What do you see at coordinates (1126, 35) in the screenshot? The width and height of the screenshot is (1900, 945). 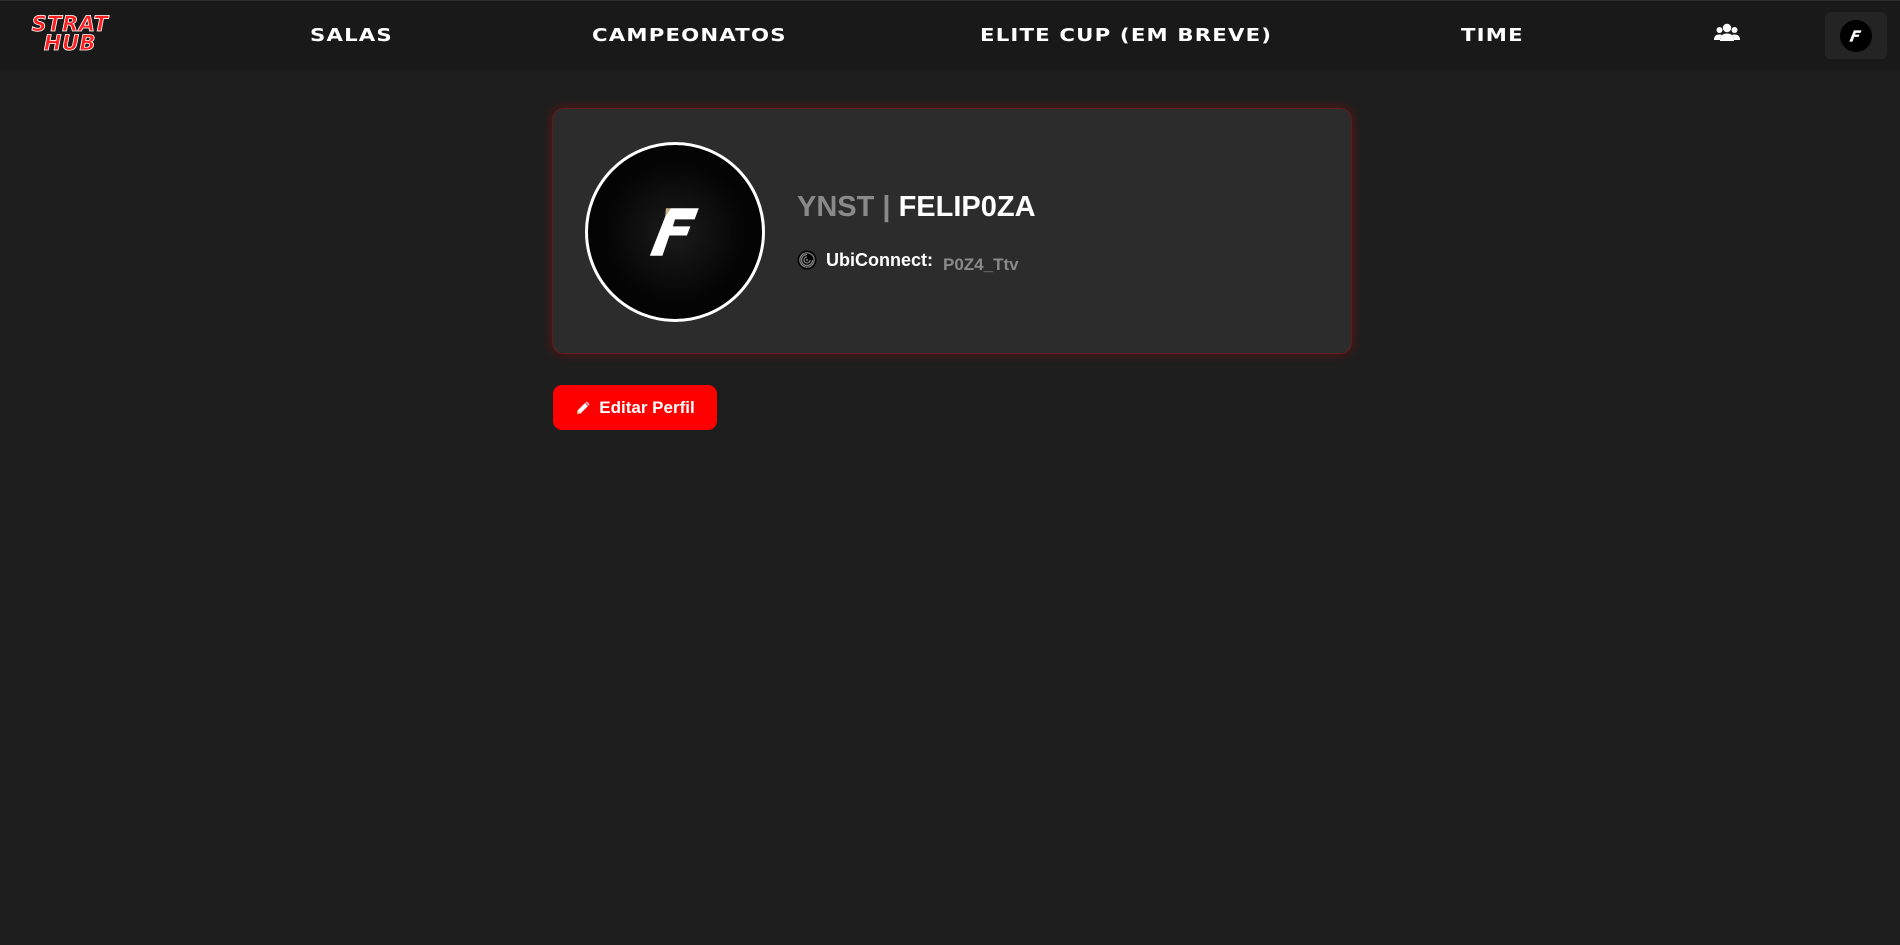 I see `nav-link-elite-cup: ELITE CUP (EM BREVE)` at bounding box center [1126, 35].